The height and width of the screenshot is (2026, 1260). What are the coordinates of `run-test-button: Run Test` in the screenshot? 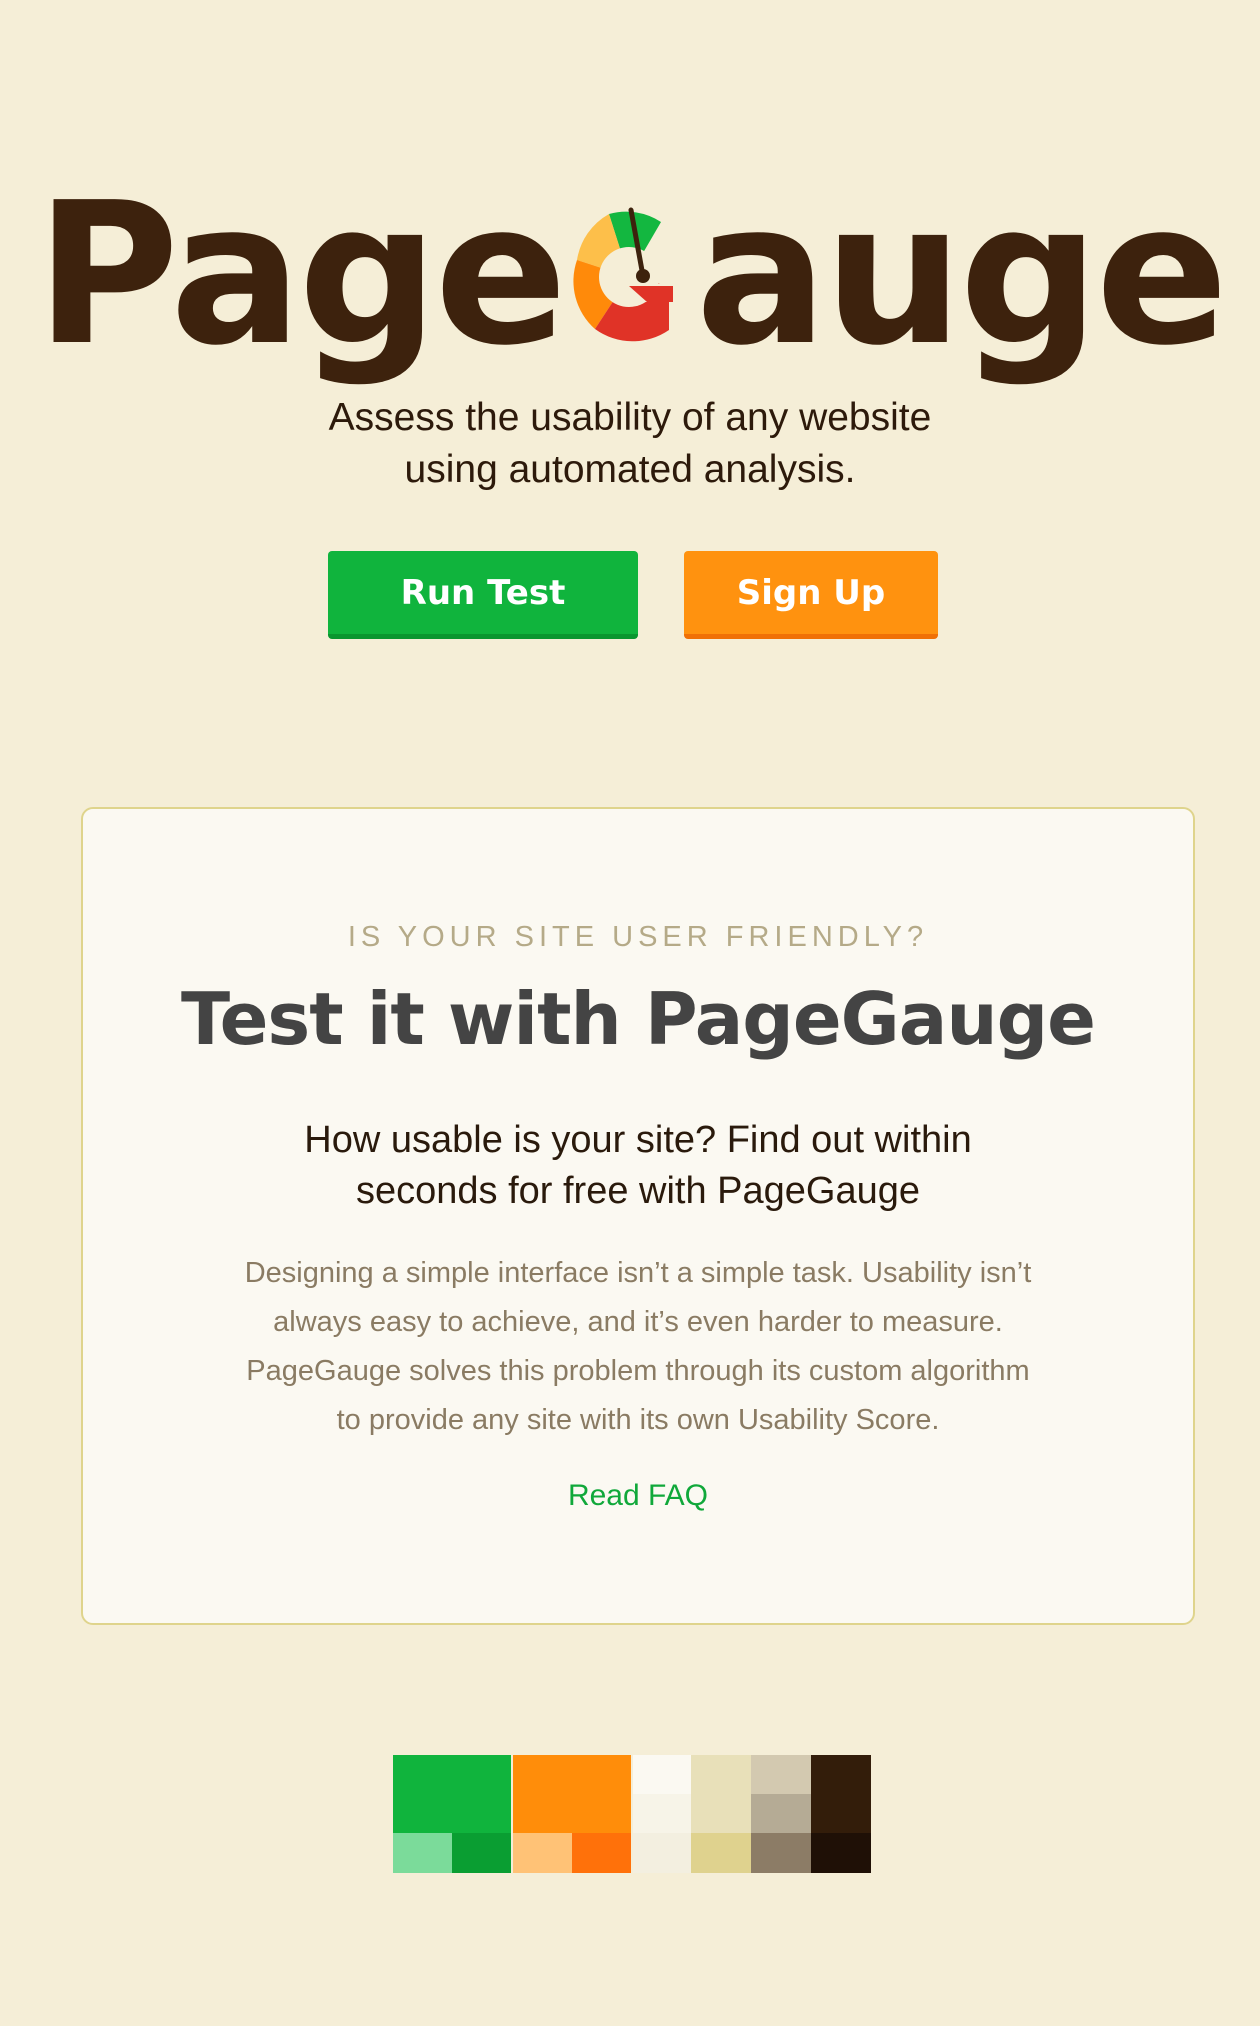 It's located at (483, 595).